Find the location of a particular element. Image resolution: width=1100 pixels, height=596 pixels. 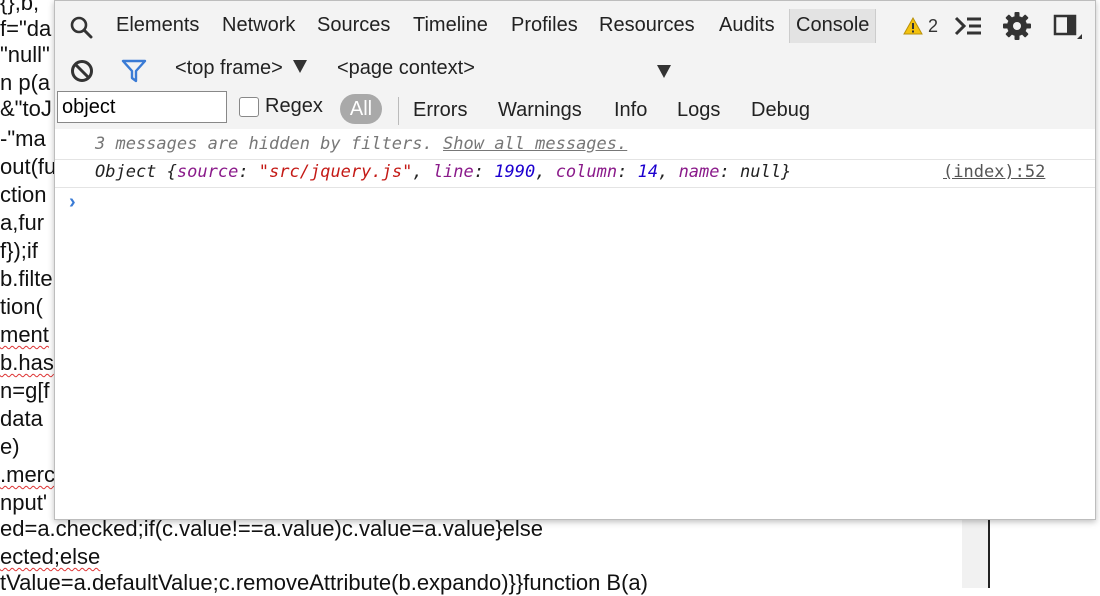

filter-all-button: All is located at coordinates (361, 109).